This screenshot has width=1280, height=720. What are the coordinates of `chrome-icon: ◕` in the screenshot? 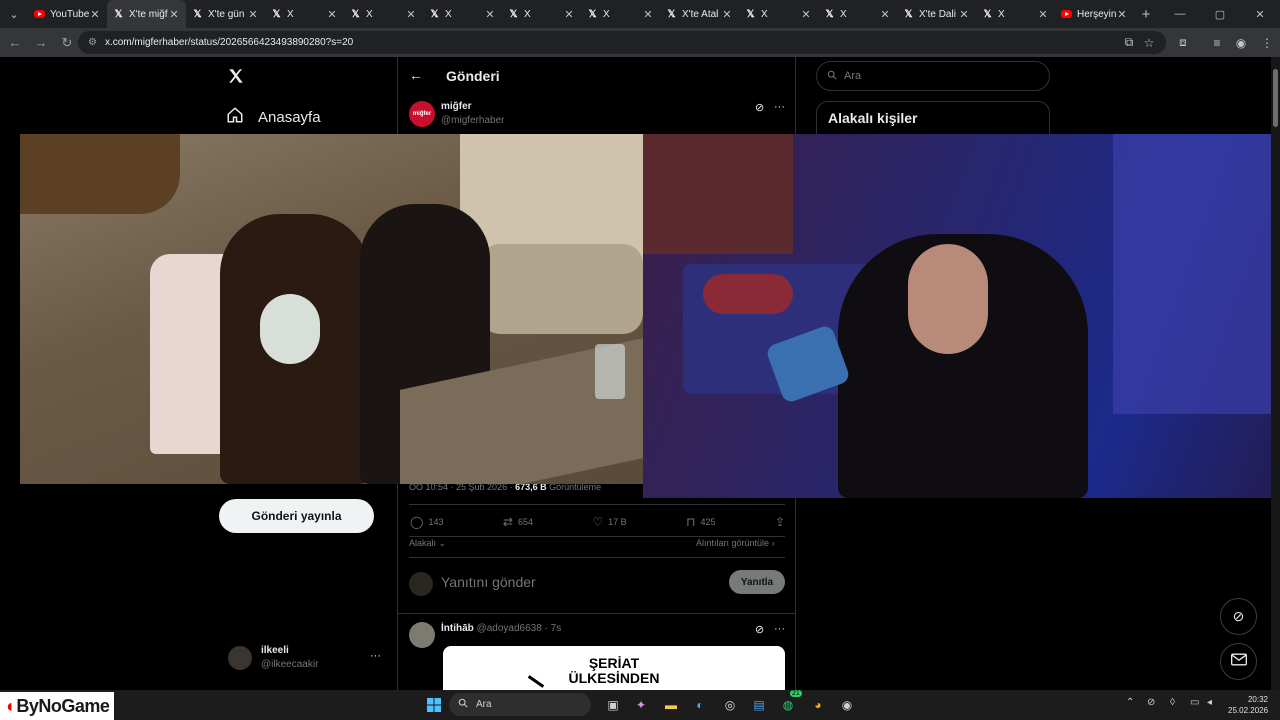 It's located at (818, 705).